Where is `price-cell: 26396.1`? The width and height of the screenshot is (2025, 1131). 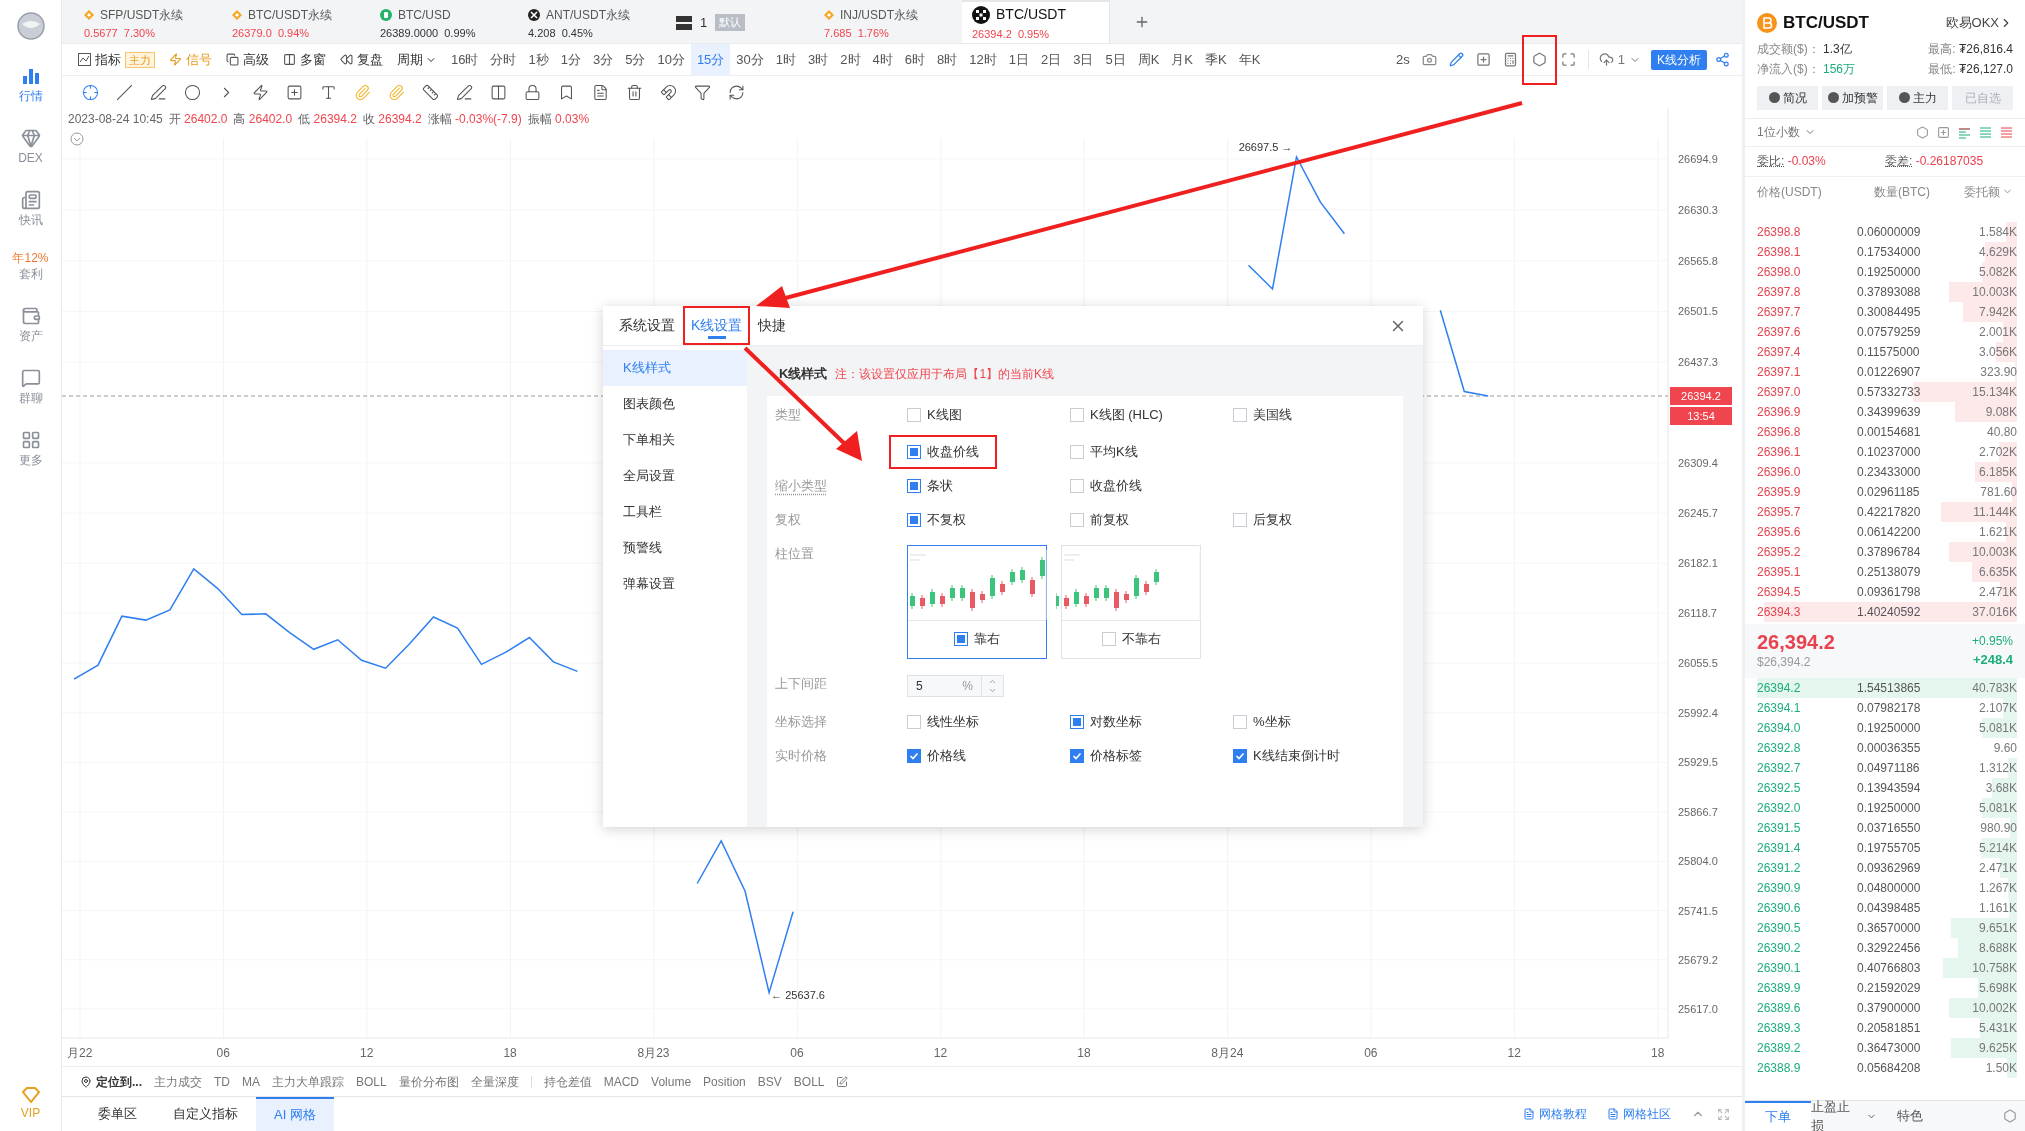
price-cell: 26396.1 is located at coordinates (1779, 451).